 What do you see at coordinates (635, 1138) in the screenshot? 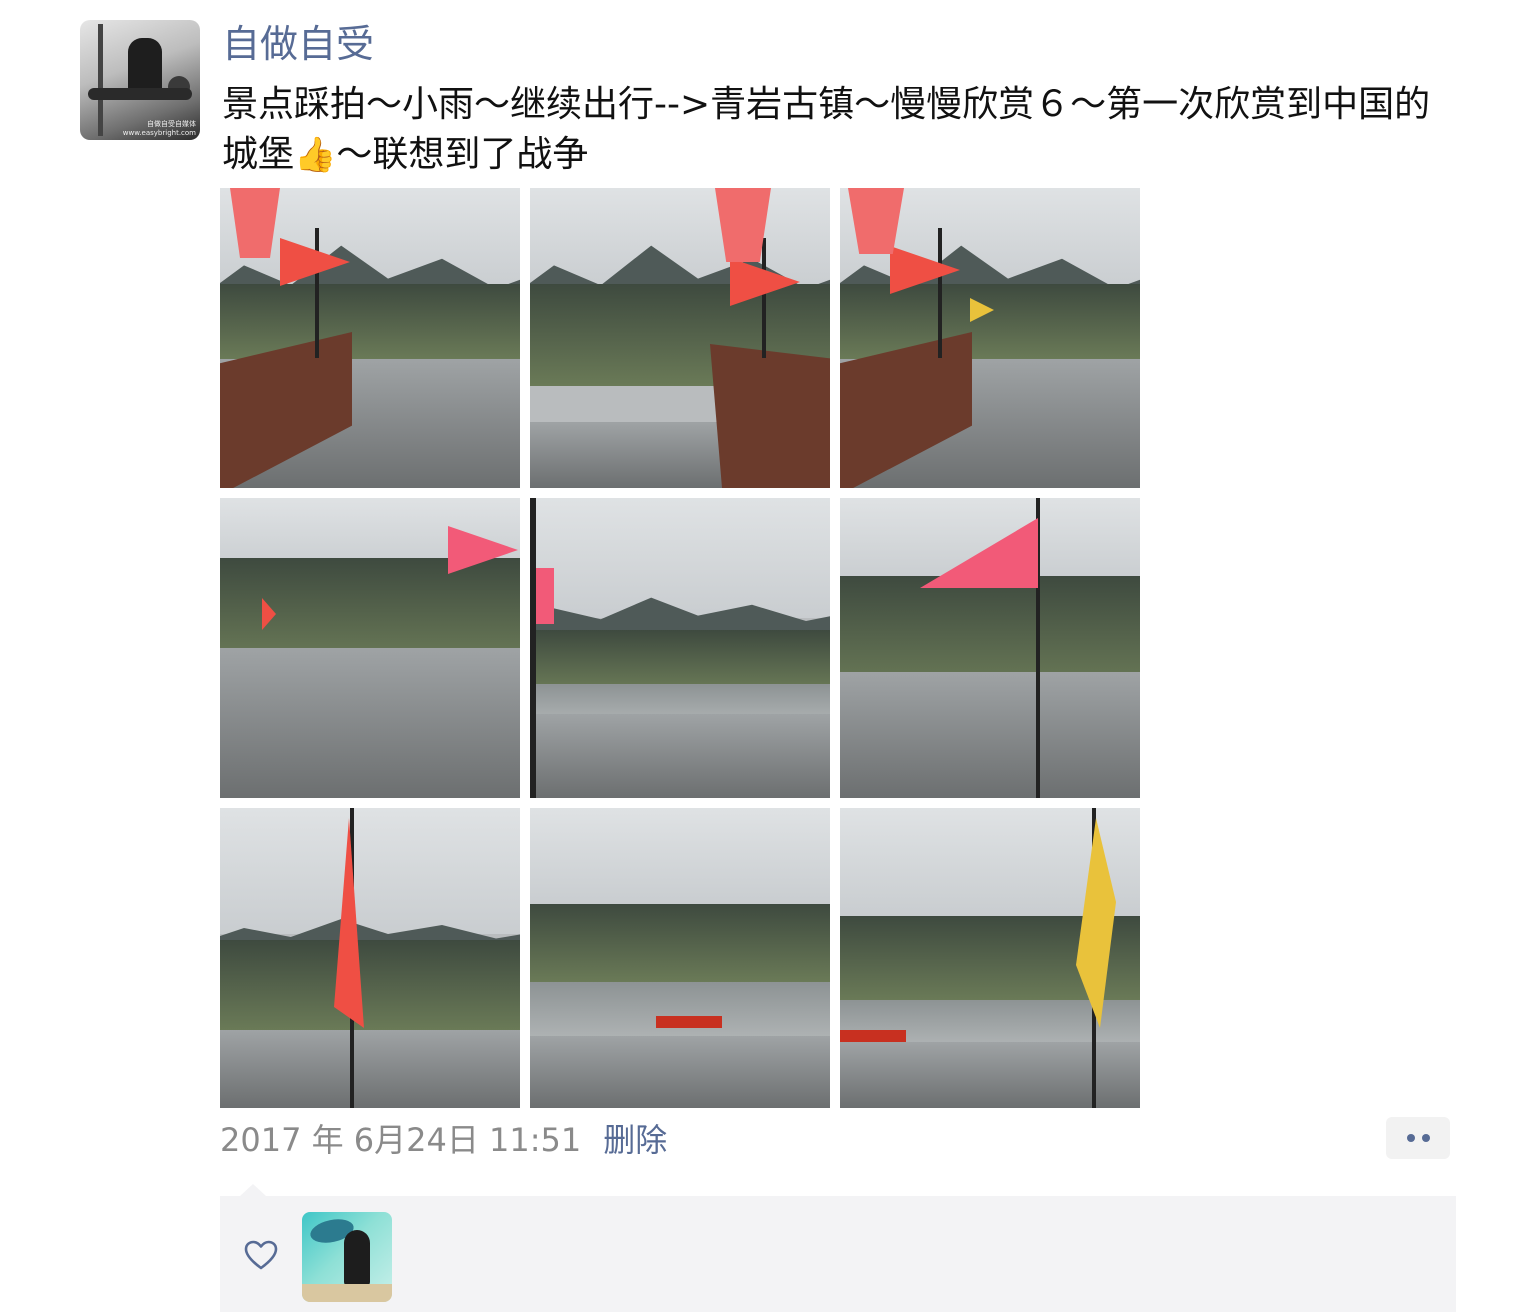
I see `delete-button: 删除` at bounding box center [635, 1138].